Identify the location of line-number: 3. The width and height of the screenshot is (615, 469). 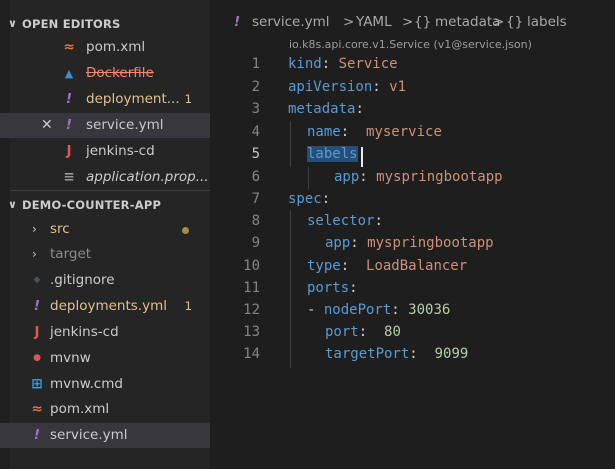
(255, 109).